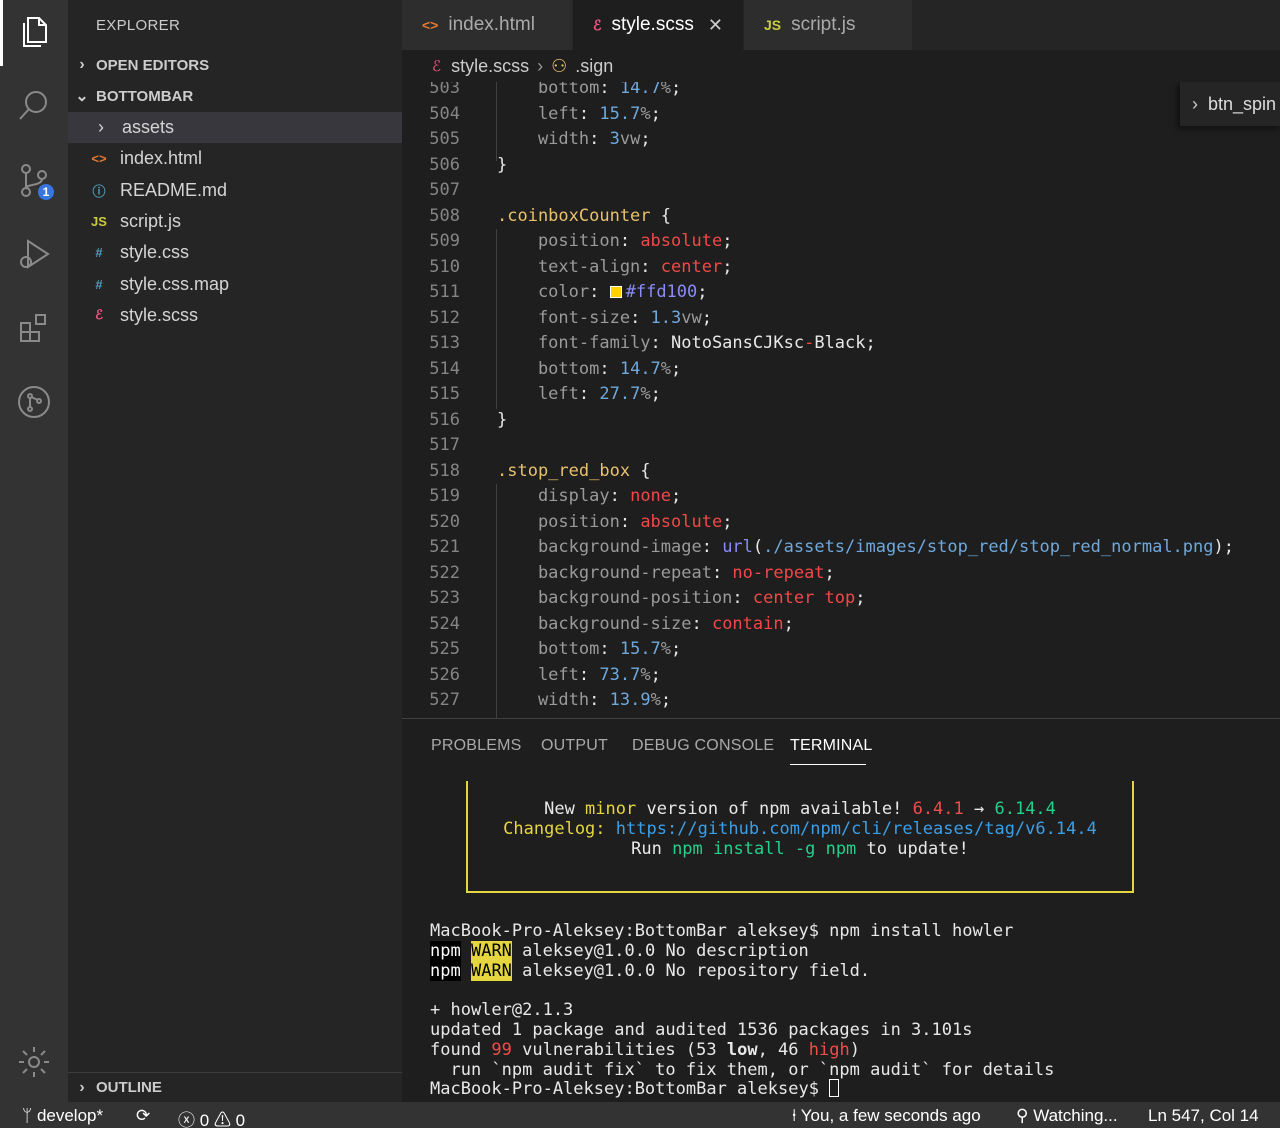  I want to click on active-tab-underline, so click(828, 764).